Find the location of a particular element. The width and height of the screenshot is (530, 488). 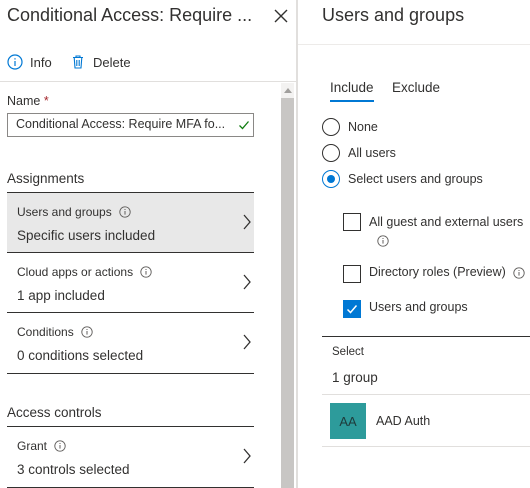

info-button: Info is located at coordinates (29, 62).